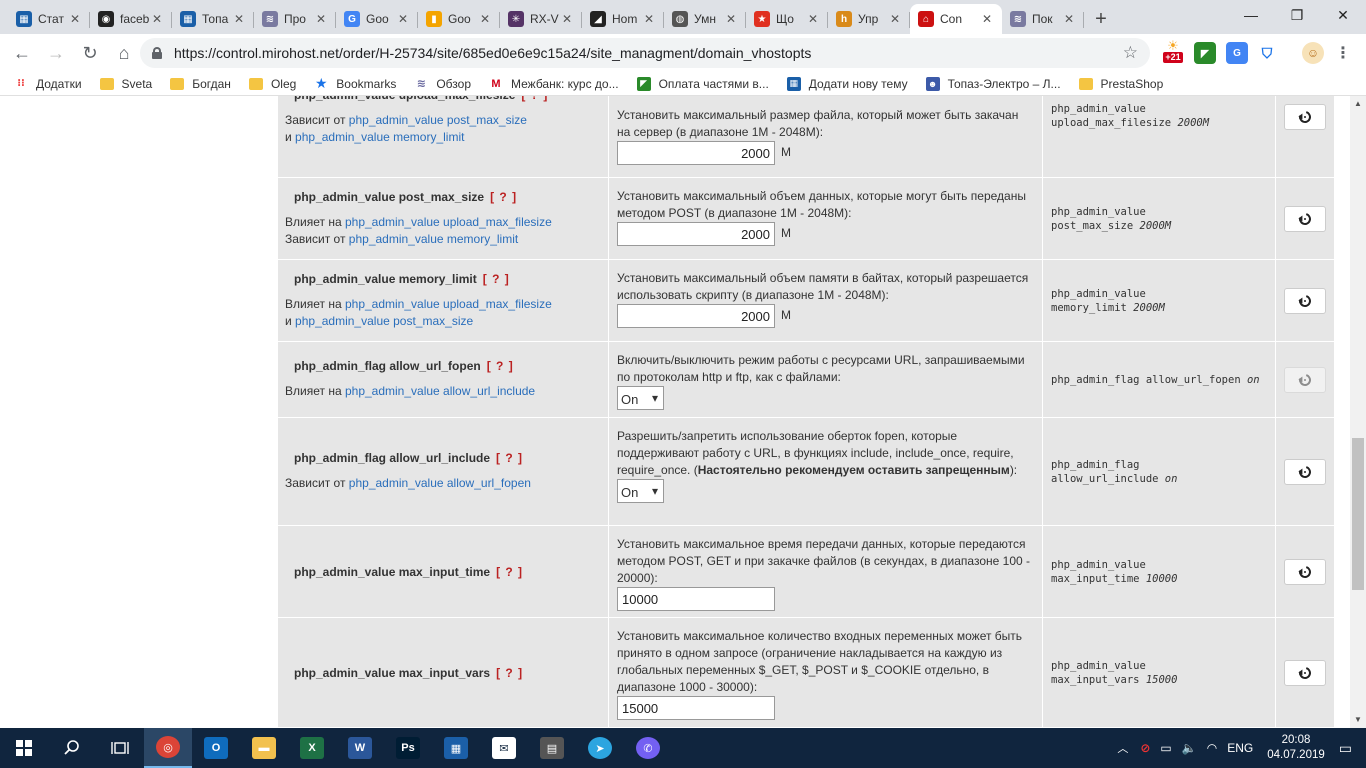 The width and height of the screenshot is (1366, 768). I want to click on page-scrollbar: ▲ ▼, so click(1358, 412).